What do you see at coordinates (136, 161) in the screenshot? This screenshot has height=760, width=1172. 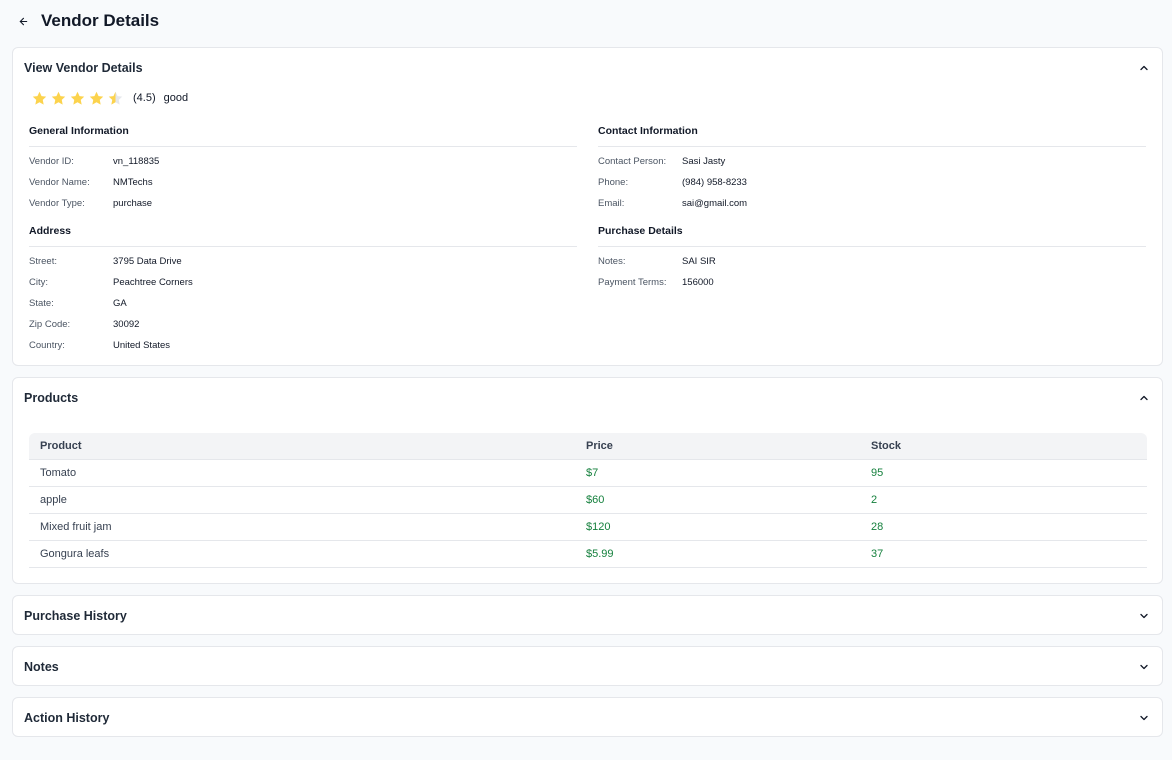 I see `detail-value: vn_118835` at bounding box center [136, 161].